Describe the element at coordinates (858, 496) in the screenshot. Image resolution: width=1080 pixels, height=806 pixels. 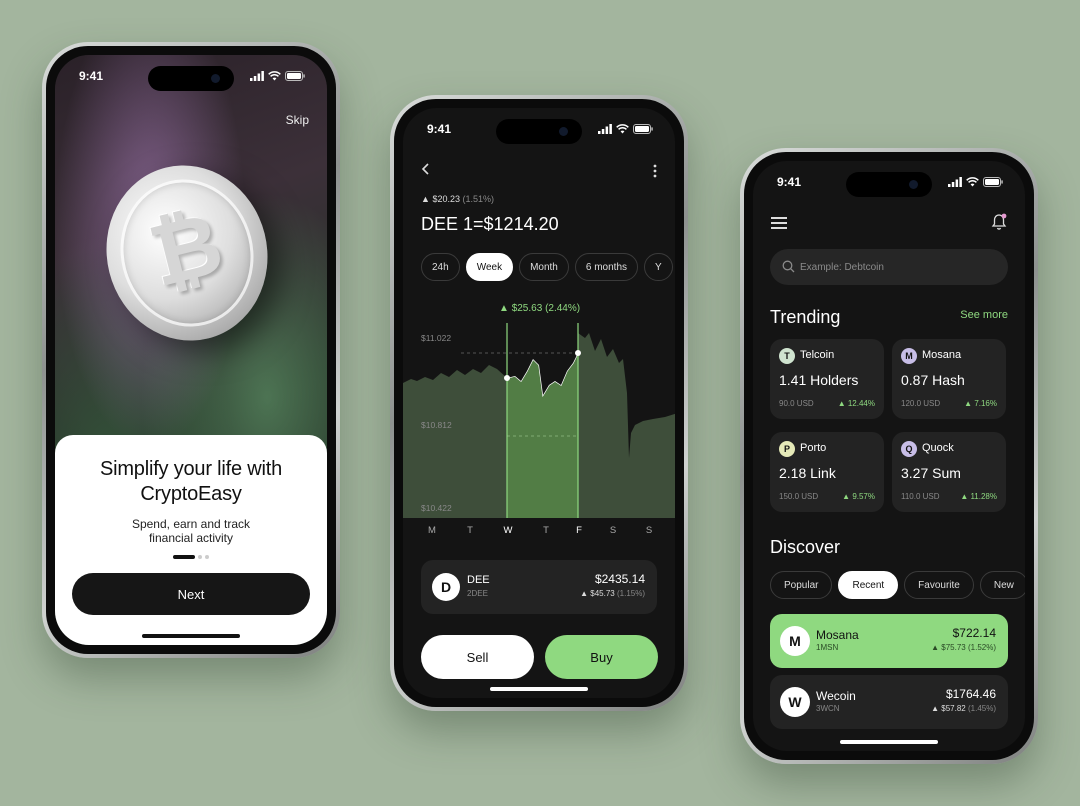
I see `trending-change: ▲ 9.57%` at that location.